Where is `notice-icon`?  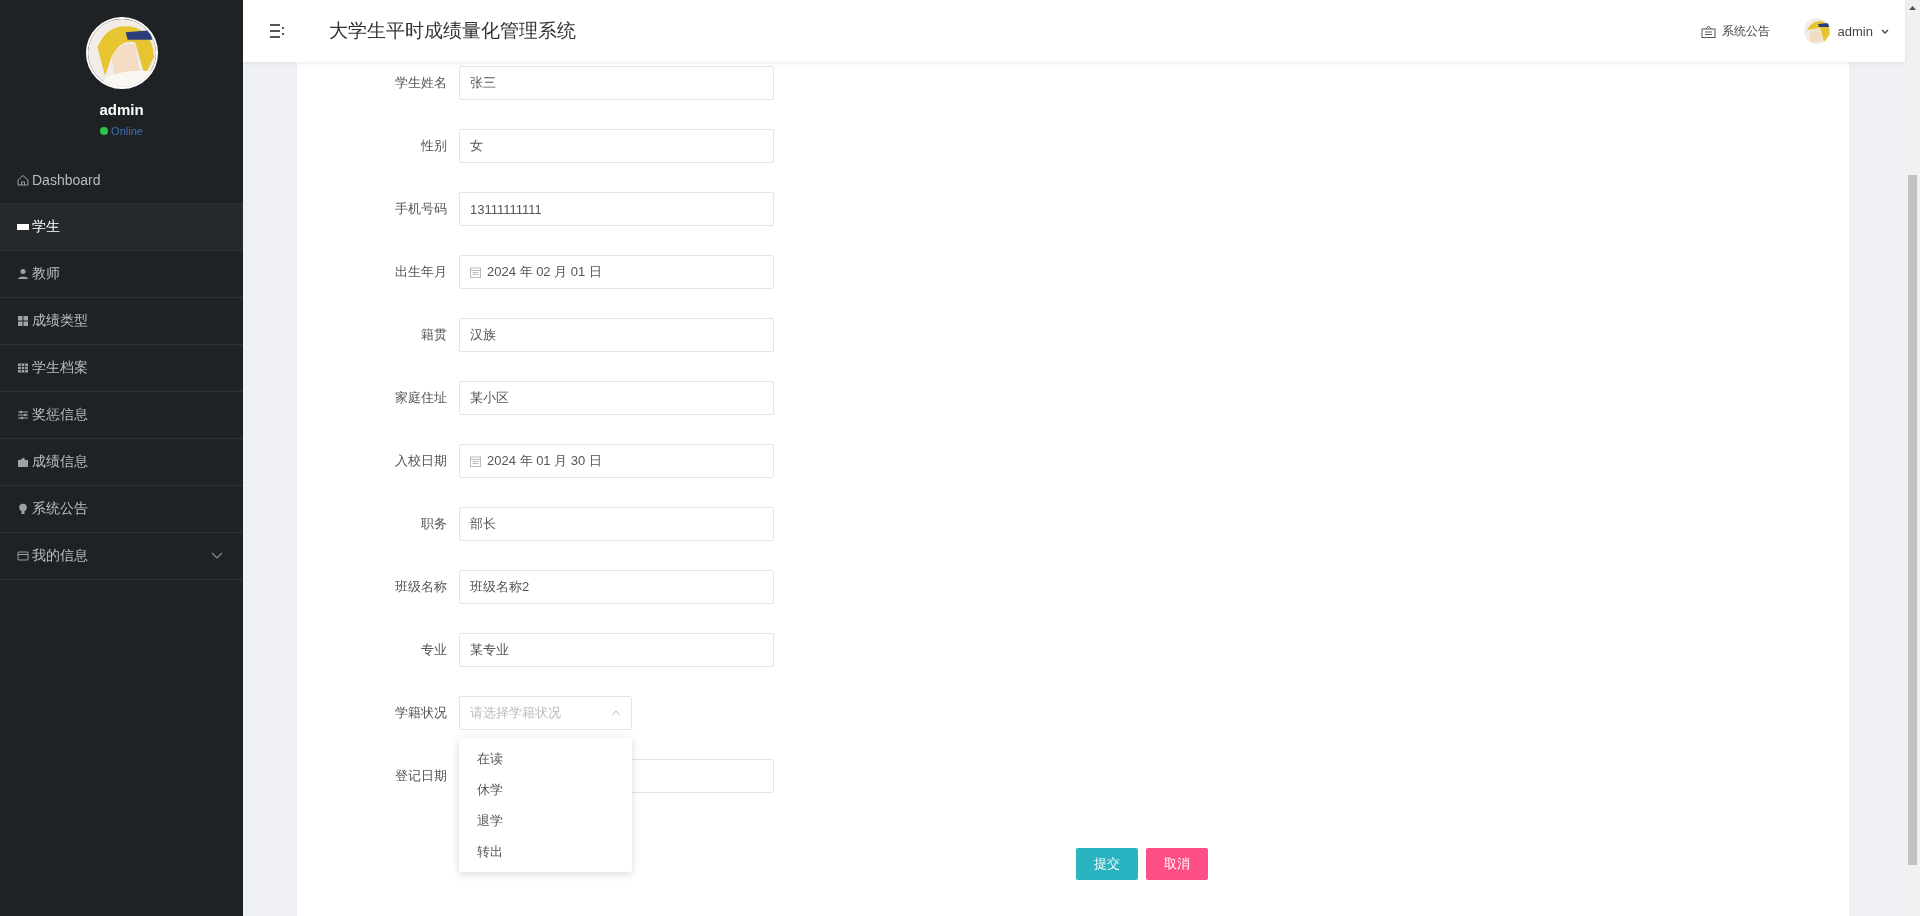 notice-icon is located at coordinates (1708, 31).